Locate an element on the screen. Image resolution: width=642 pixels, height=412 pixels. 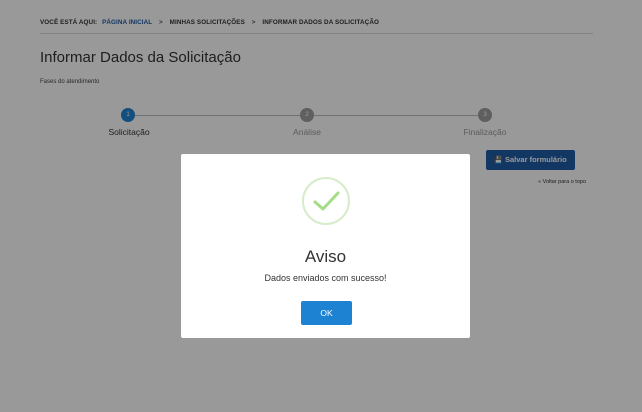
dialog-title: Aviso is located at coordinates (325, 256).